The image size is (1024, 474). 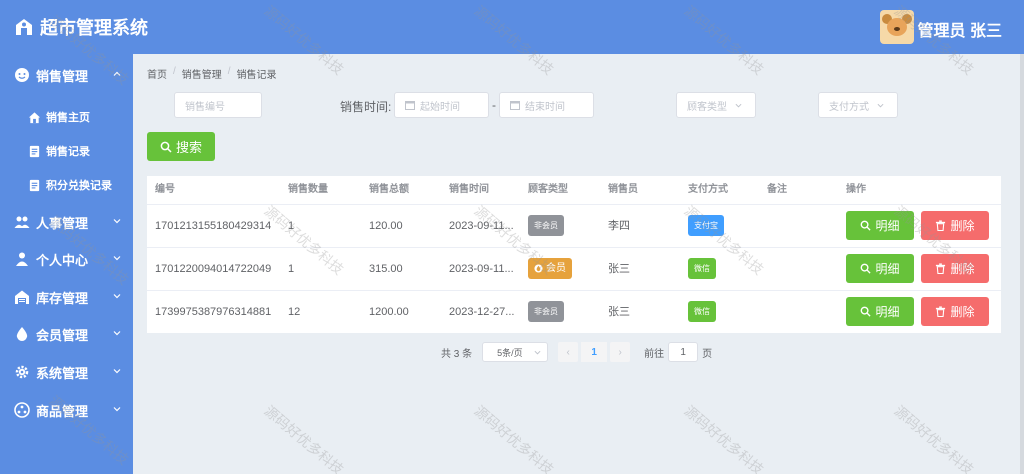 I want to click on cell-qty: 12, so click(x=294, y=312).